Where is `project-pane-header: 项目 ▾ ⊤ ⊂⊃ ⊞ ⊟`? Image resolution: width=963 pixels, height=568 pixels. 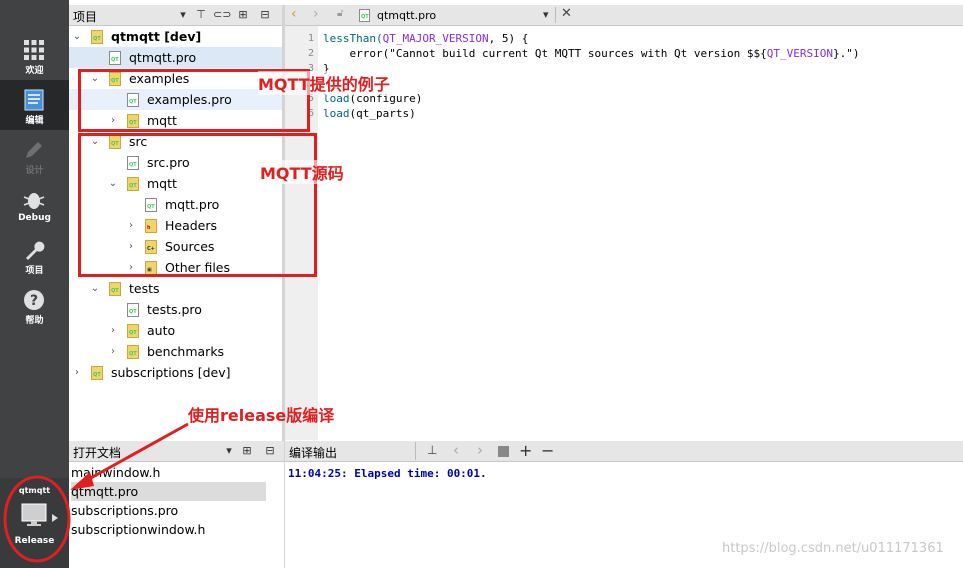
project-pane-header: 项目 ▾ ⊤ ⊂⊃ ⊞ ⊟ is located at coordinates (176, 15).